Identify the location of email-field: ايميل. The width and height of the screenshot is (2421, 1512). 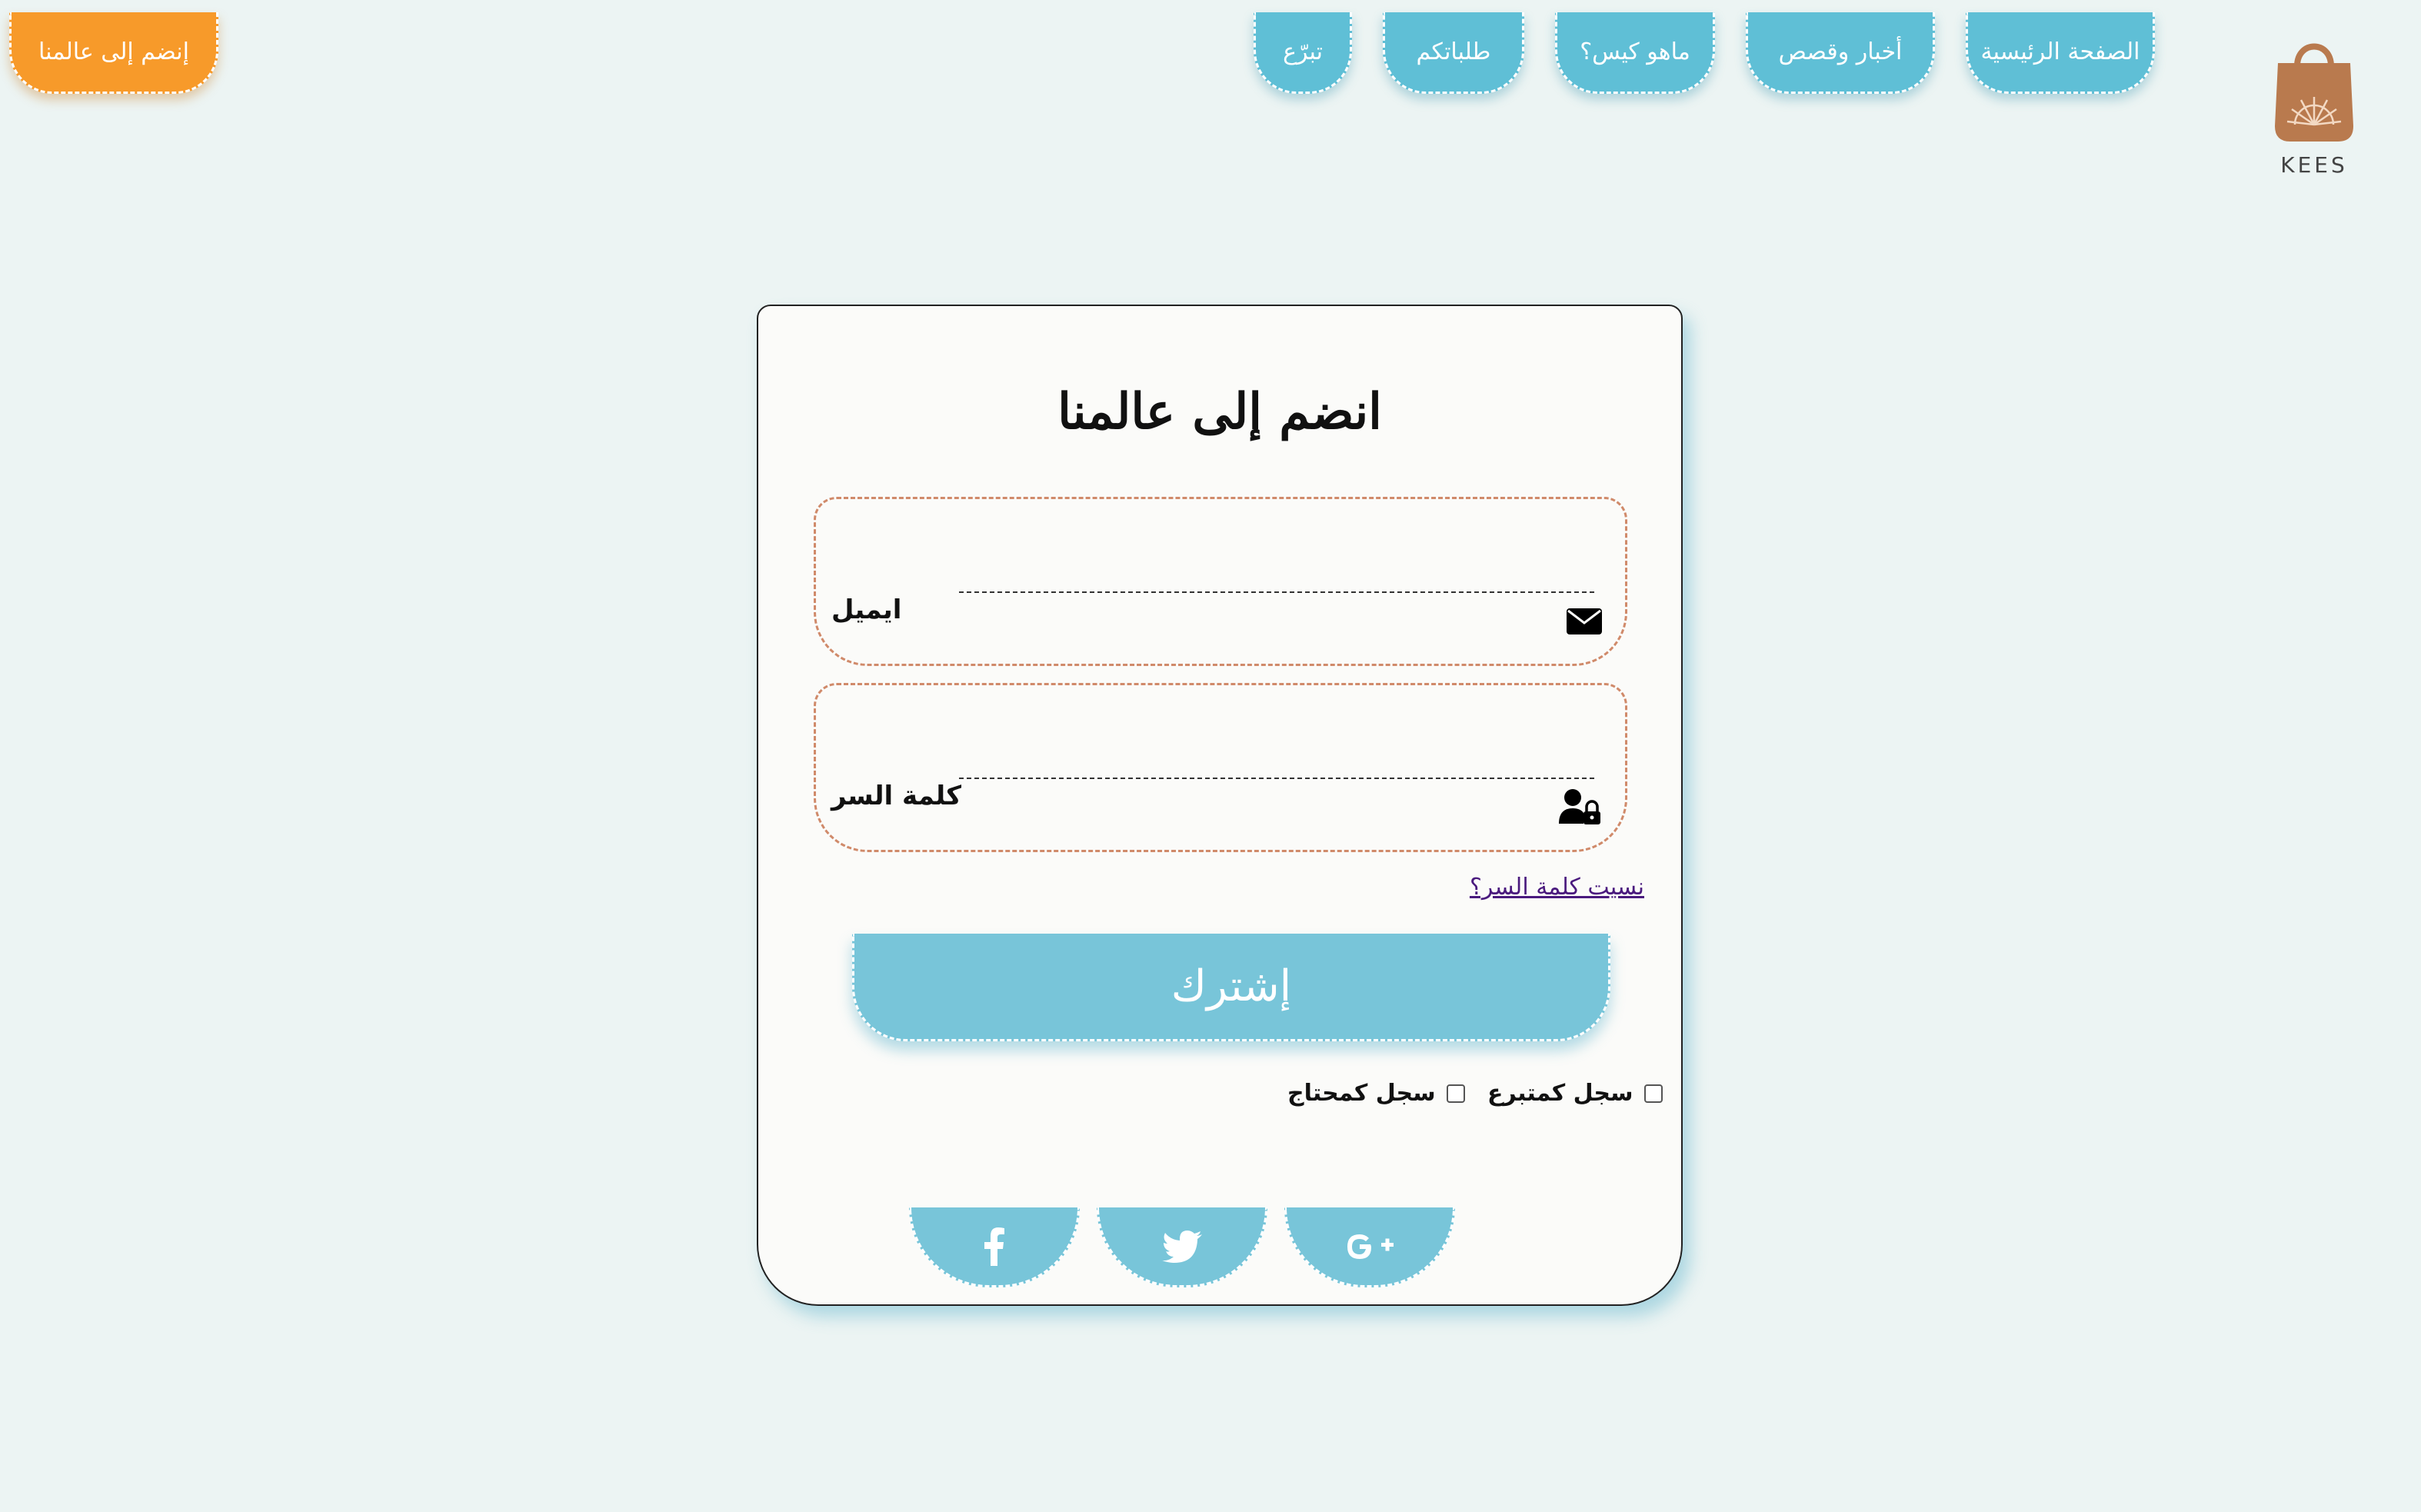
(1220, 581).